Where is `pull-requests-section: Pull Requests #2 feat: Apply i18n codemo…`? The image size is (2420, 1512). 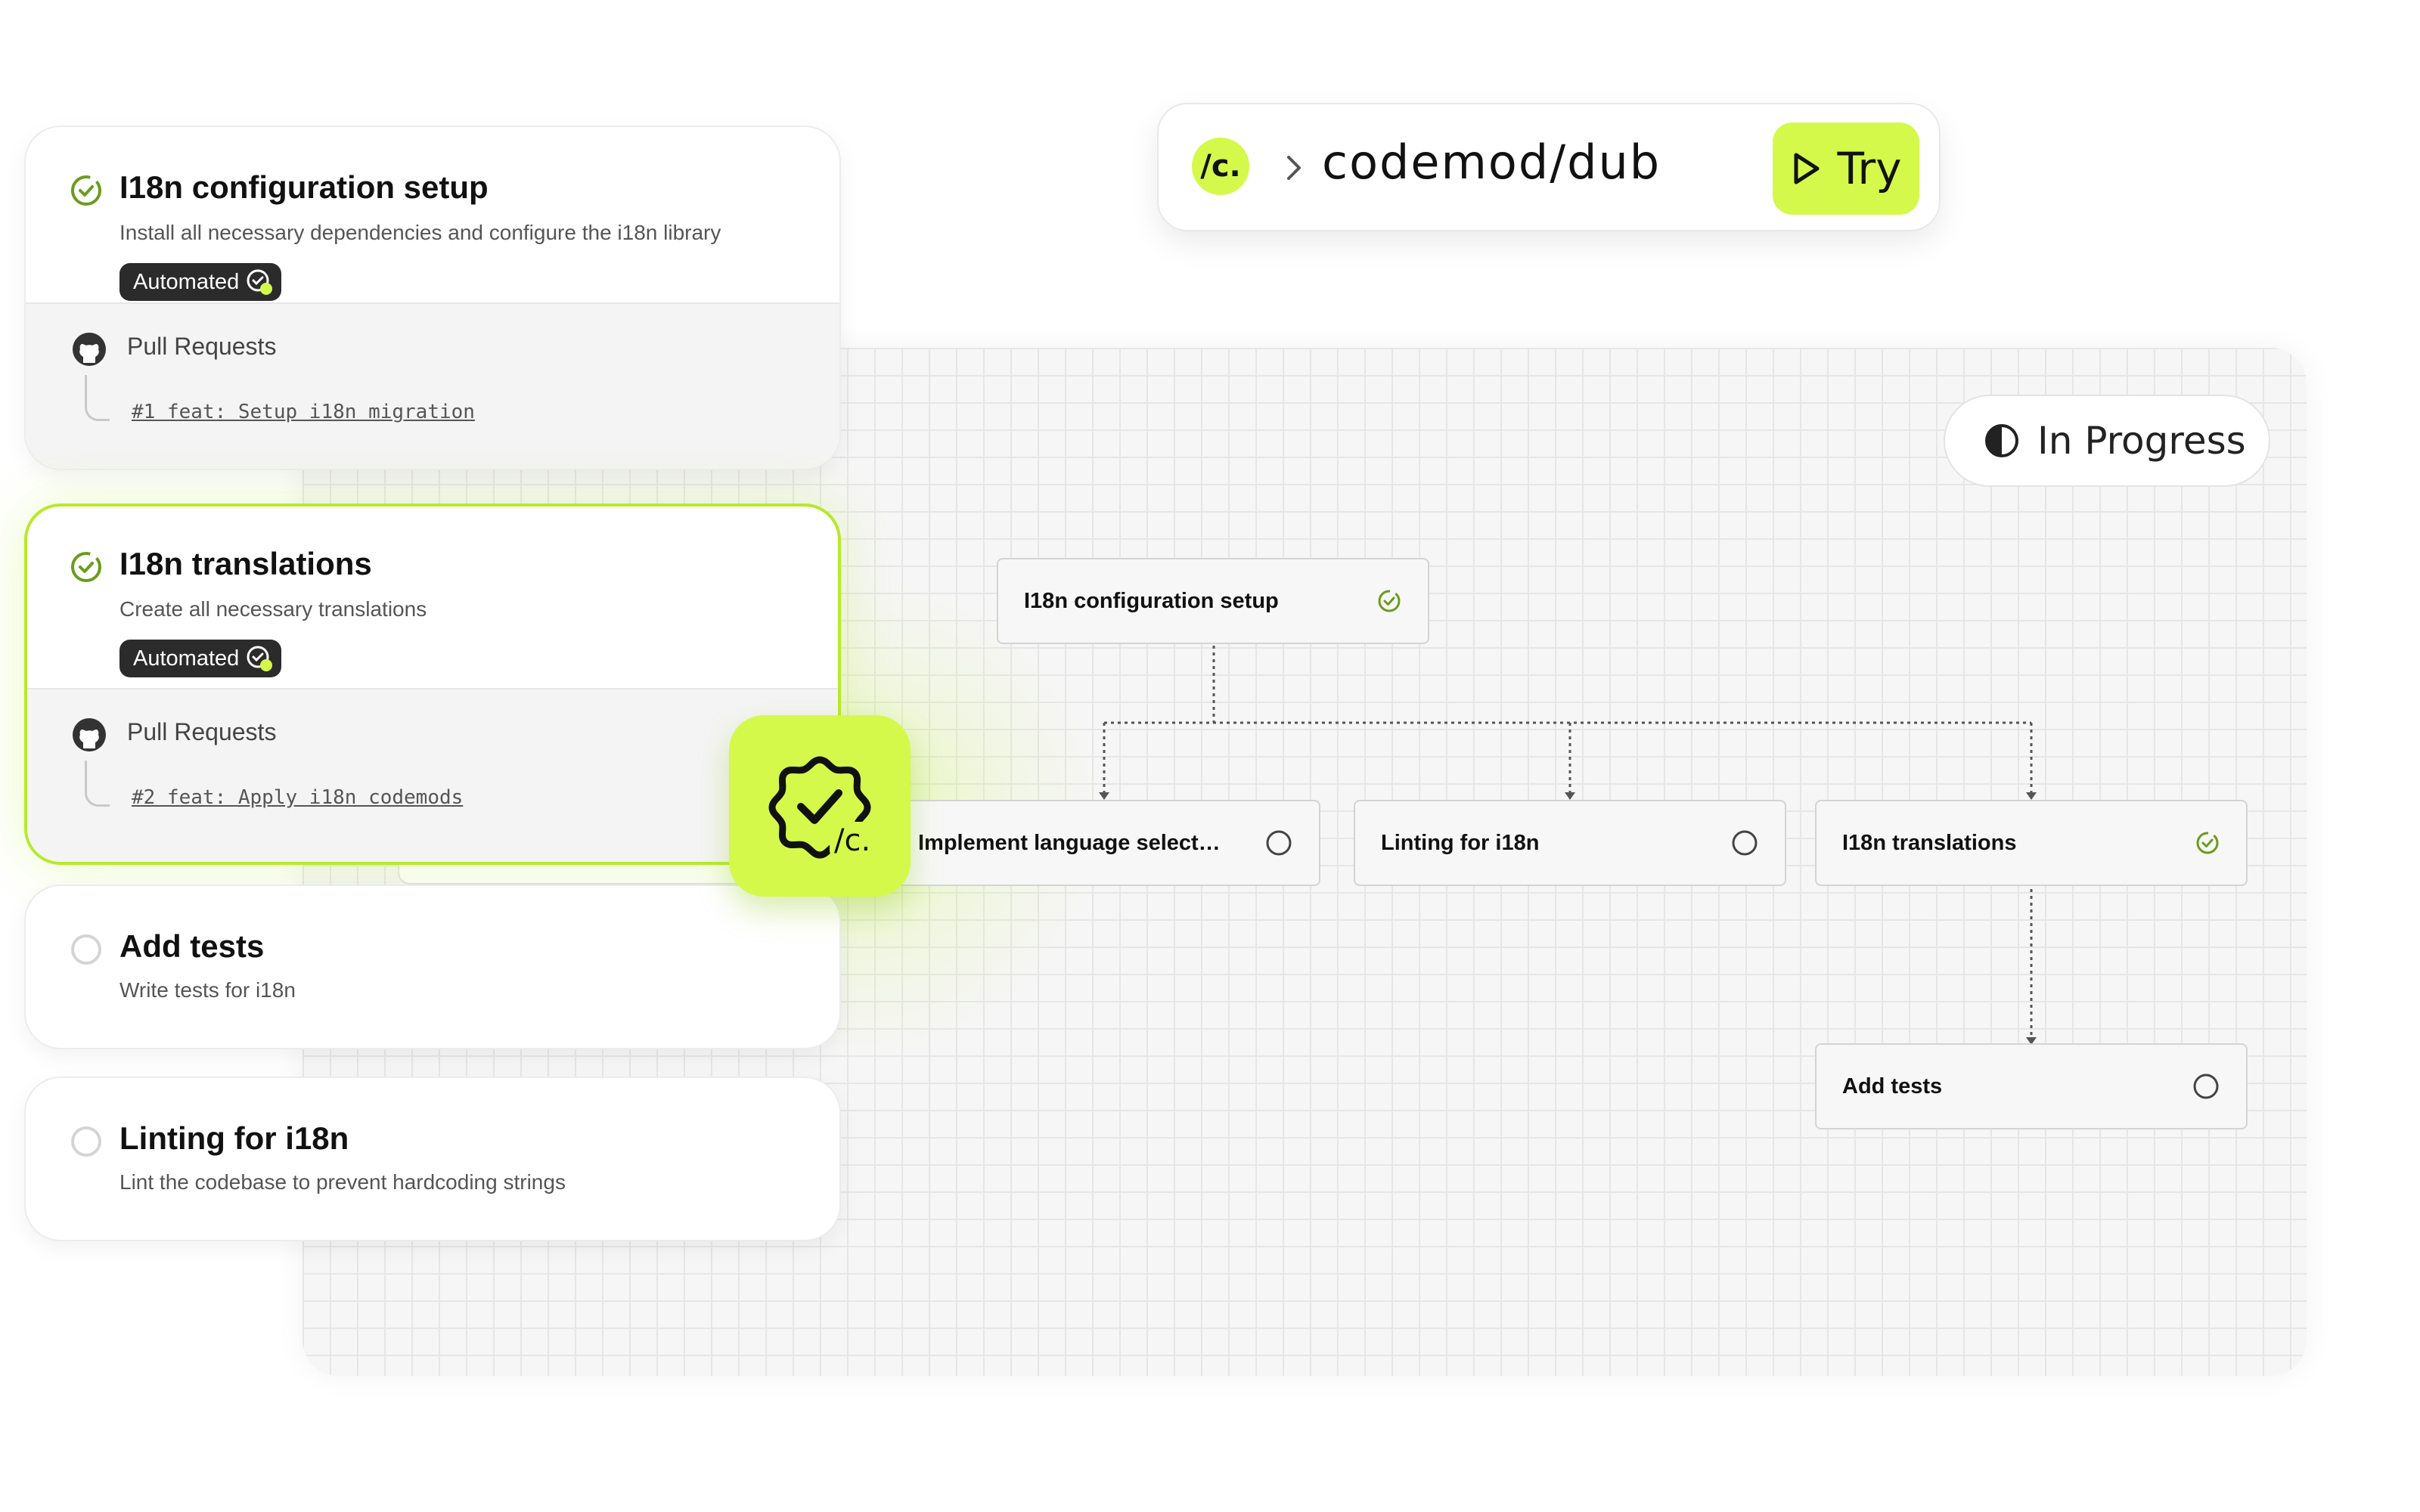 pull-requests-section: Pull Requests #2 feat: Apply i18n codemo… is located at coordinates (432, 775).